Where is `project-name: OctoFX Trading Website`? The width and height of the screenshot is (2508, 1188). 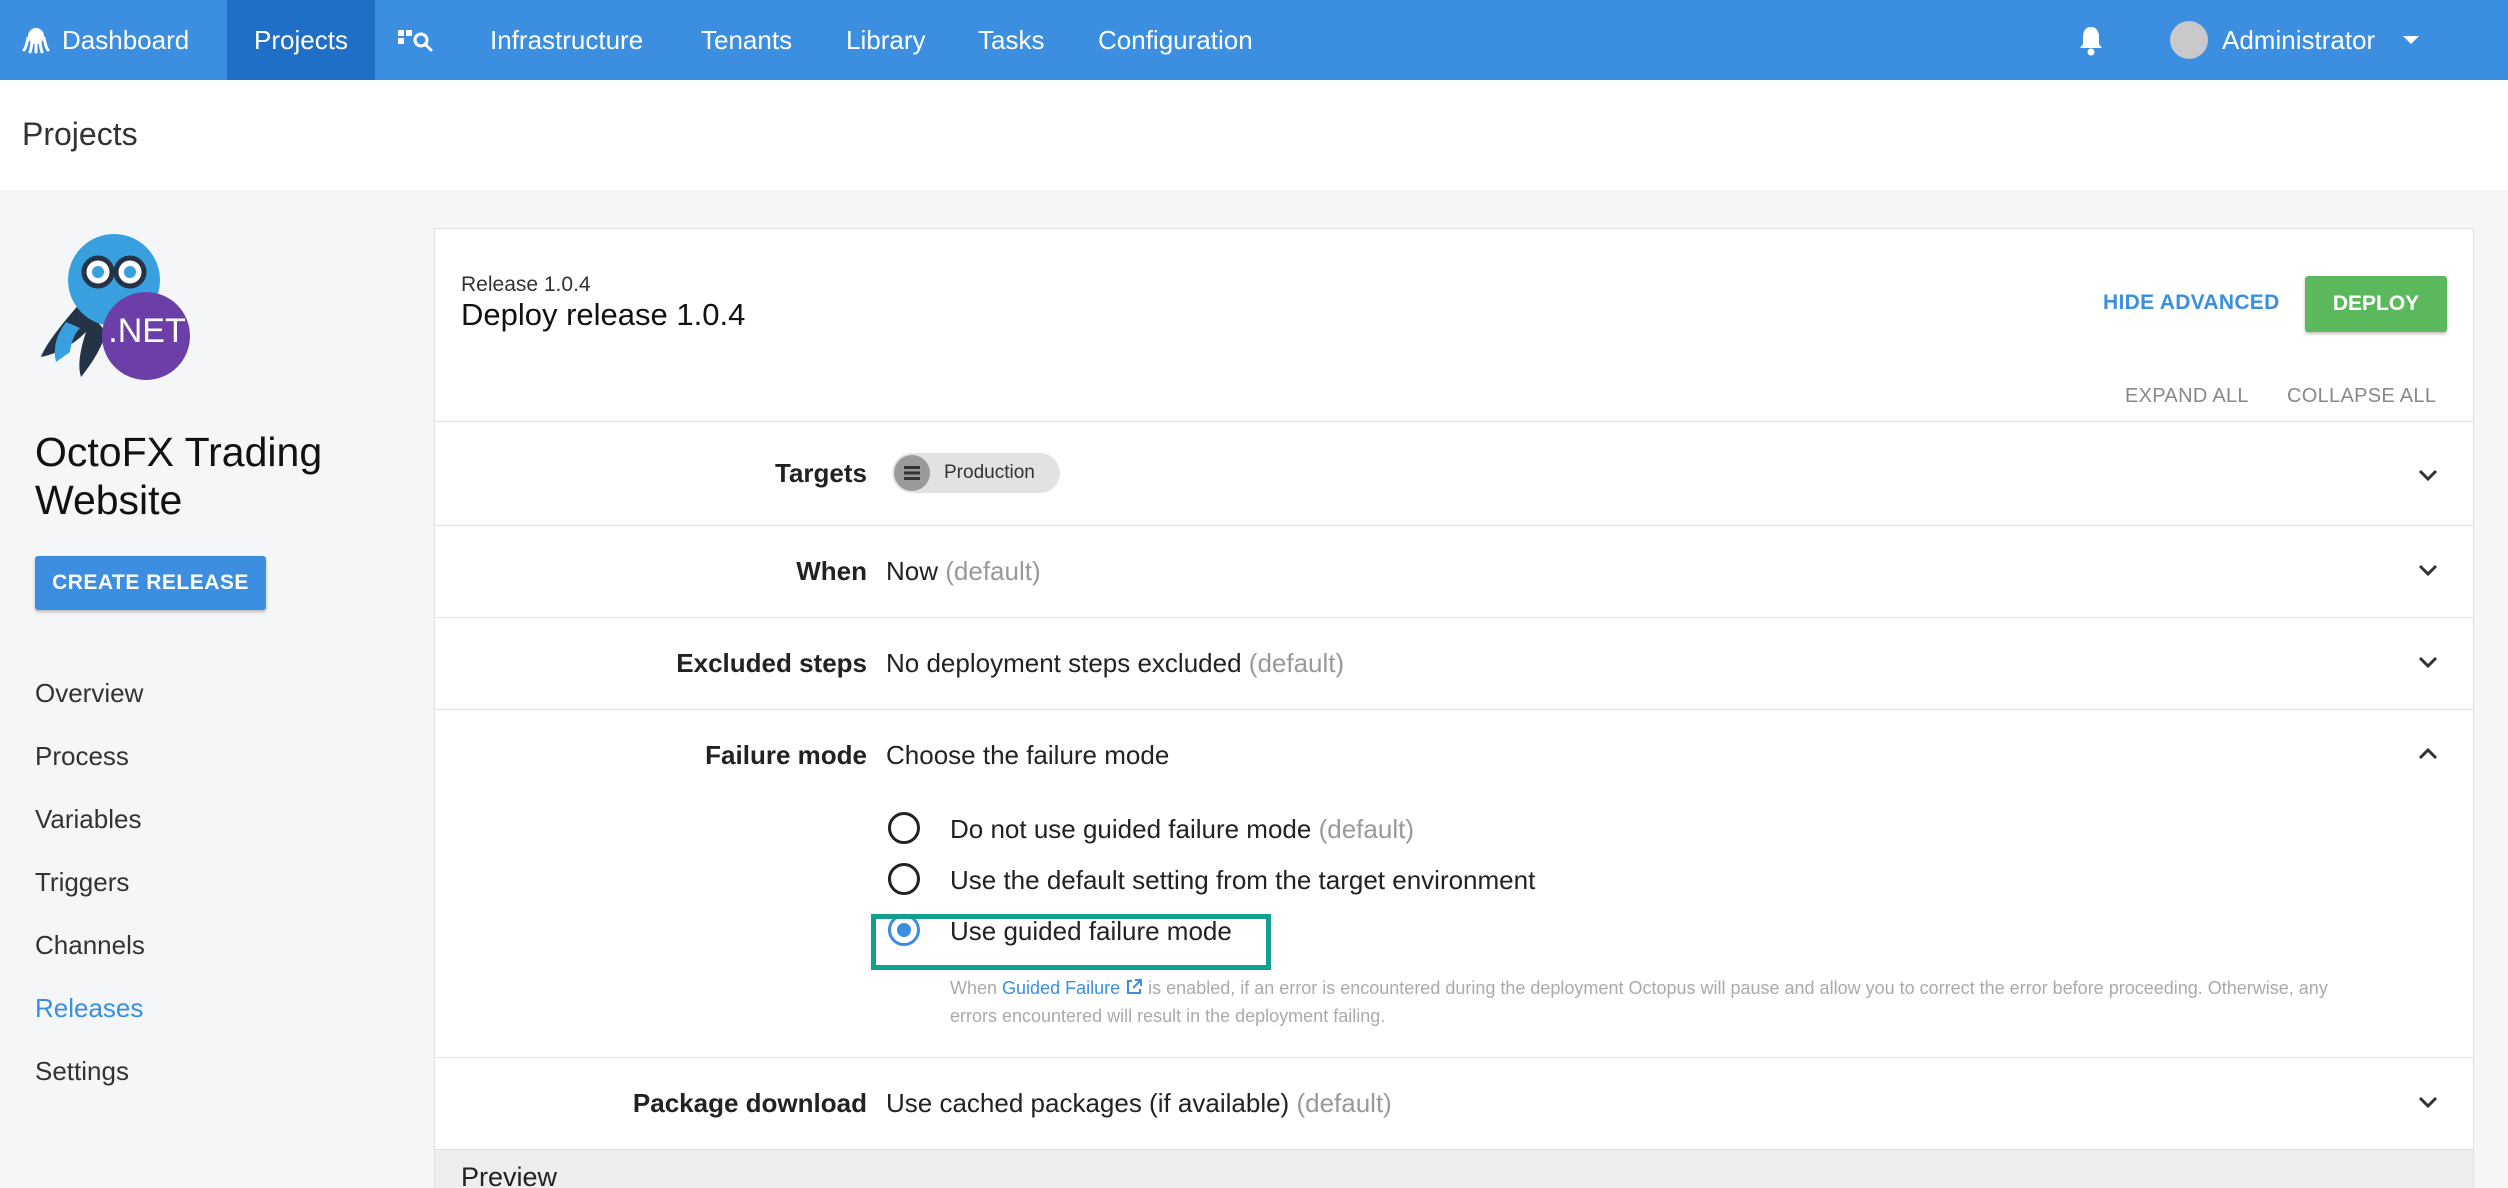
project-name: OctoFX Trading Website is located at coordinates (179, 476).